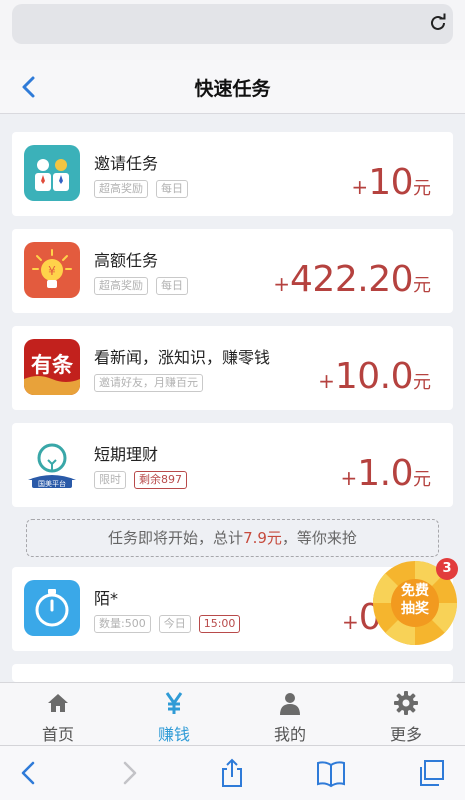 This screenshot has width=465, height=800. I want to click on task-tags: 限时 剩余897, so click(140, 480).